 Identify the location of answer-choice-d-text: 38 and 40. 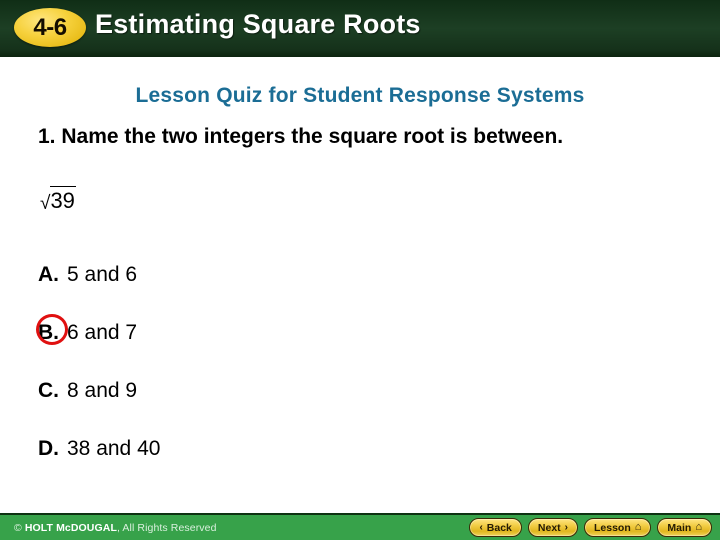
(114, 448).